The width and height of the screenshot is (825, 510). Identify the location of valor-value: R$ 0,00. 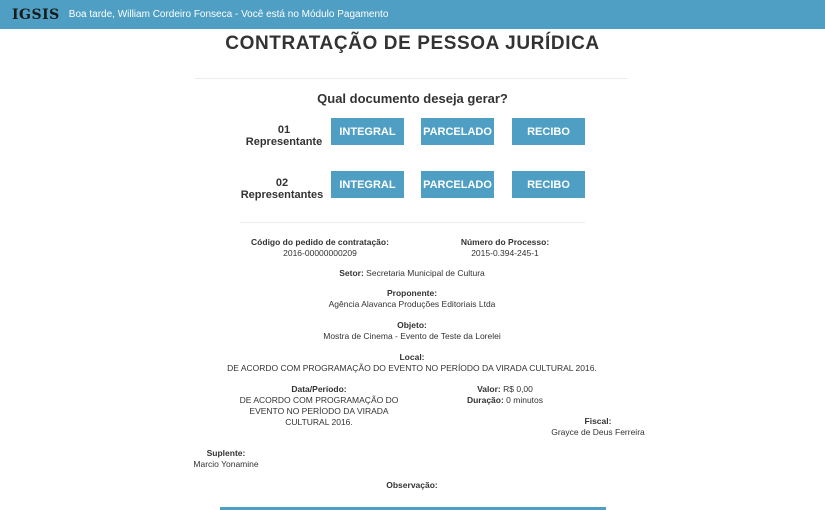
(518, 389).